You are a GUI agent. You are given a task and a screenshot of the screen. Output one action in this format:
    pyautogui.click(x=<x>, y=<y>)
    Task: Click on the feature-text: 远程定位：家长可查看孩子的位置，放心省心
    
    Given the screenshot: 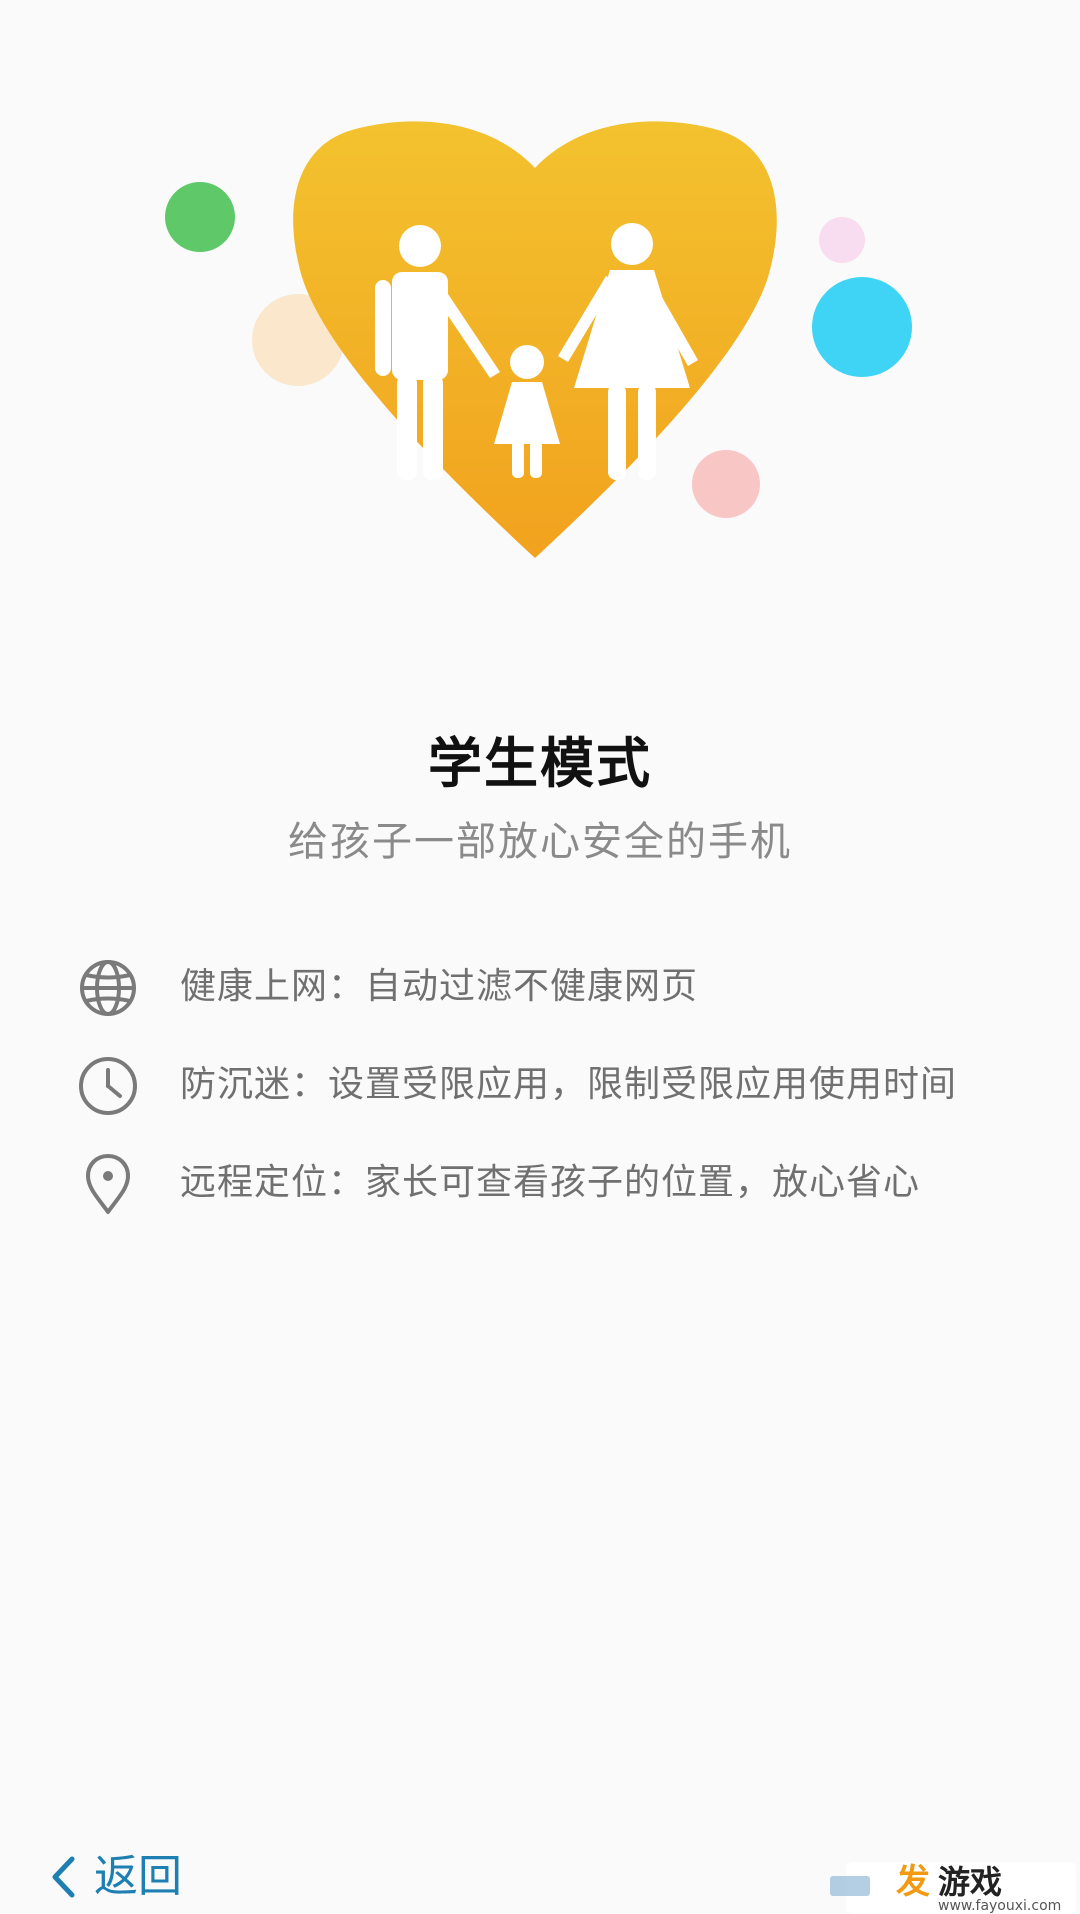 What is the action you would take?
    pyautogui.click(x=550, y=1182)
    